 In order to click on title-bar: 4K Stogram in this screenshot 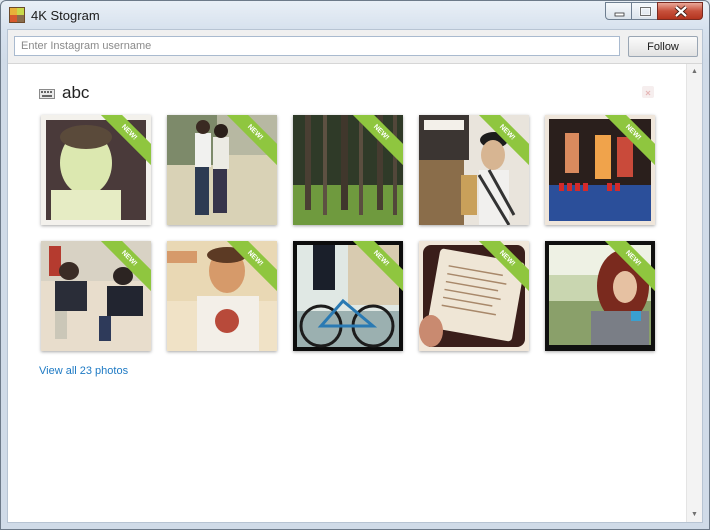, I will do `click(355, 15)`.